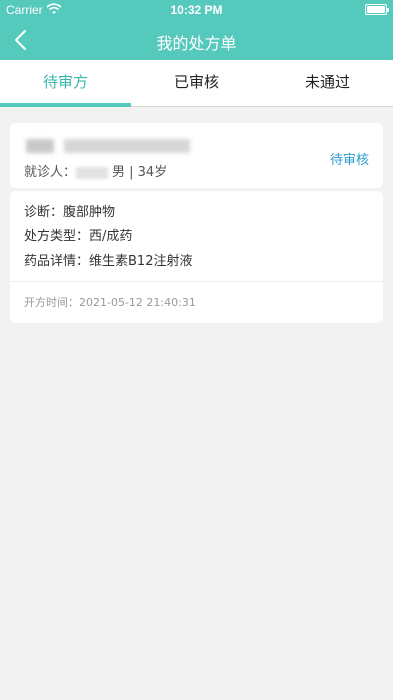 This screenshot has height=700, width=393. What do you see at coordinates (140, 172) in the screenshot?
I see `patient-info: 男 | 34岁` at bounding box center [140, 172].